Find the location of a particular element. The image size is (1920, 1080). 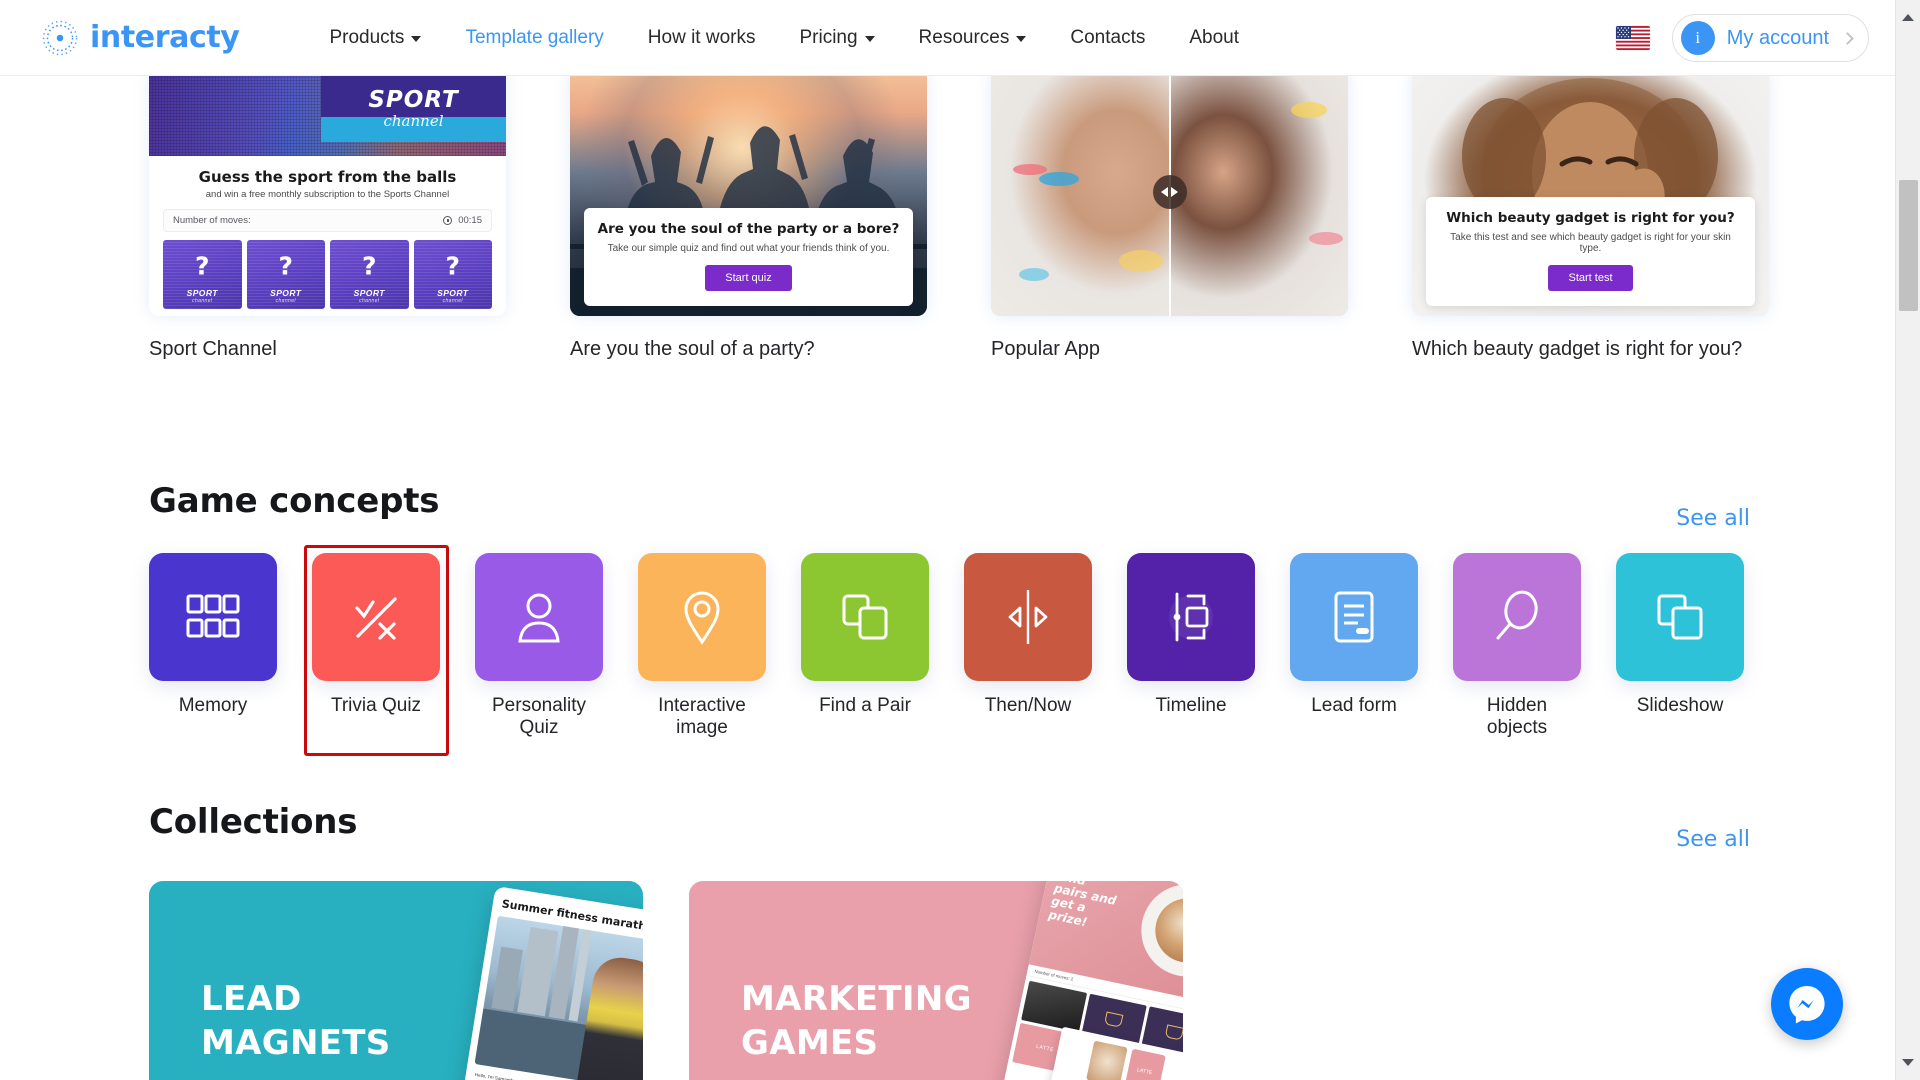

concept-slideshow: Slideshow is located at coordinates (1680, 646).